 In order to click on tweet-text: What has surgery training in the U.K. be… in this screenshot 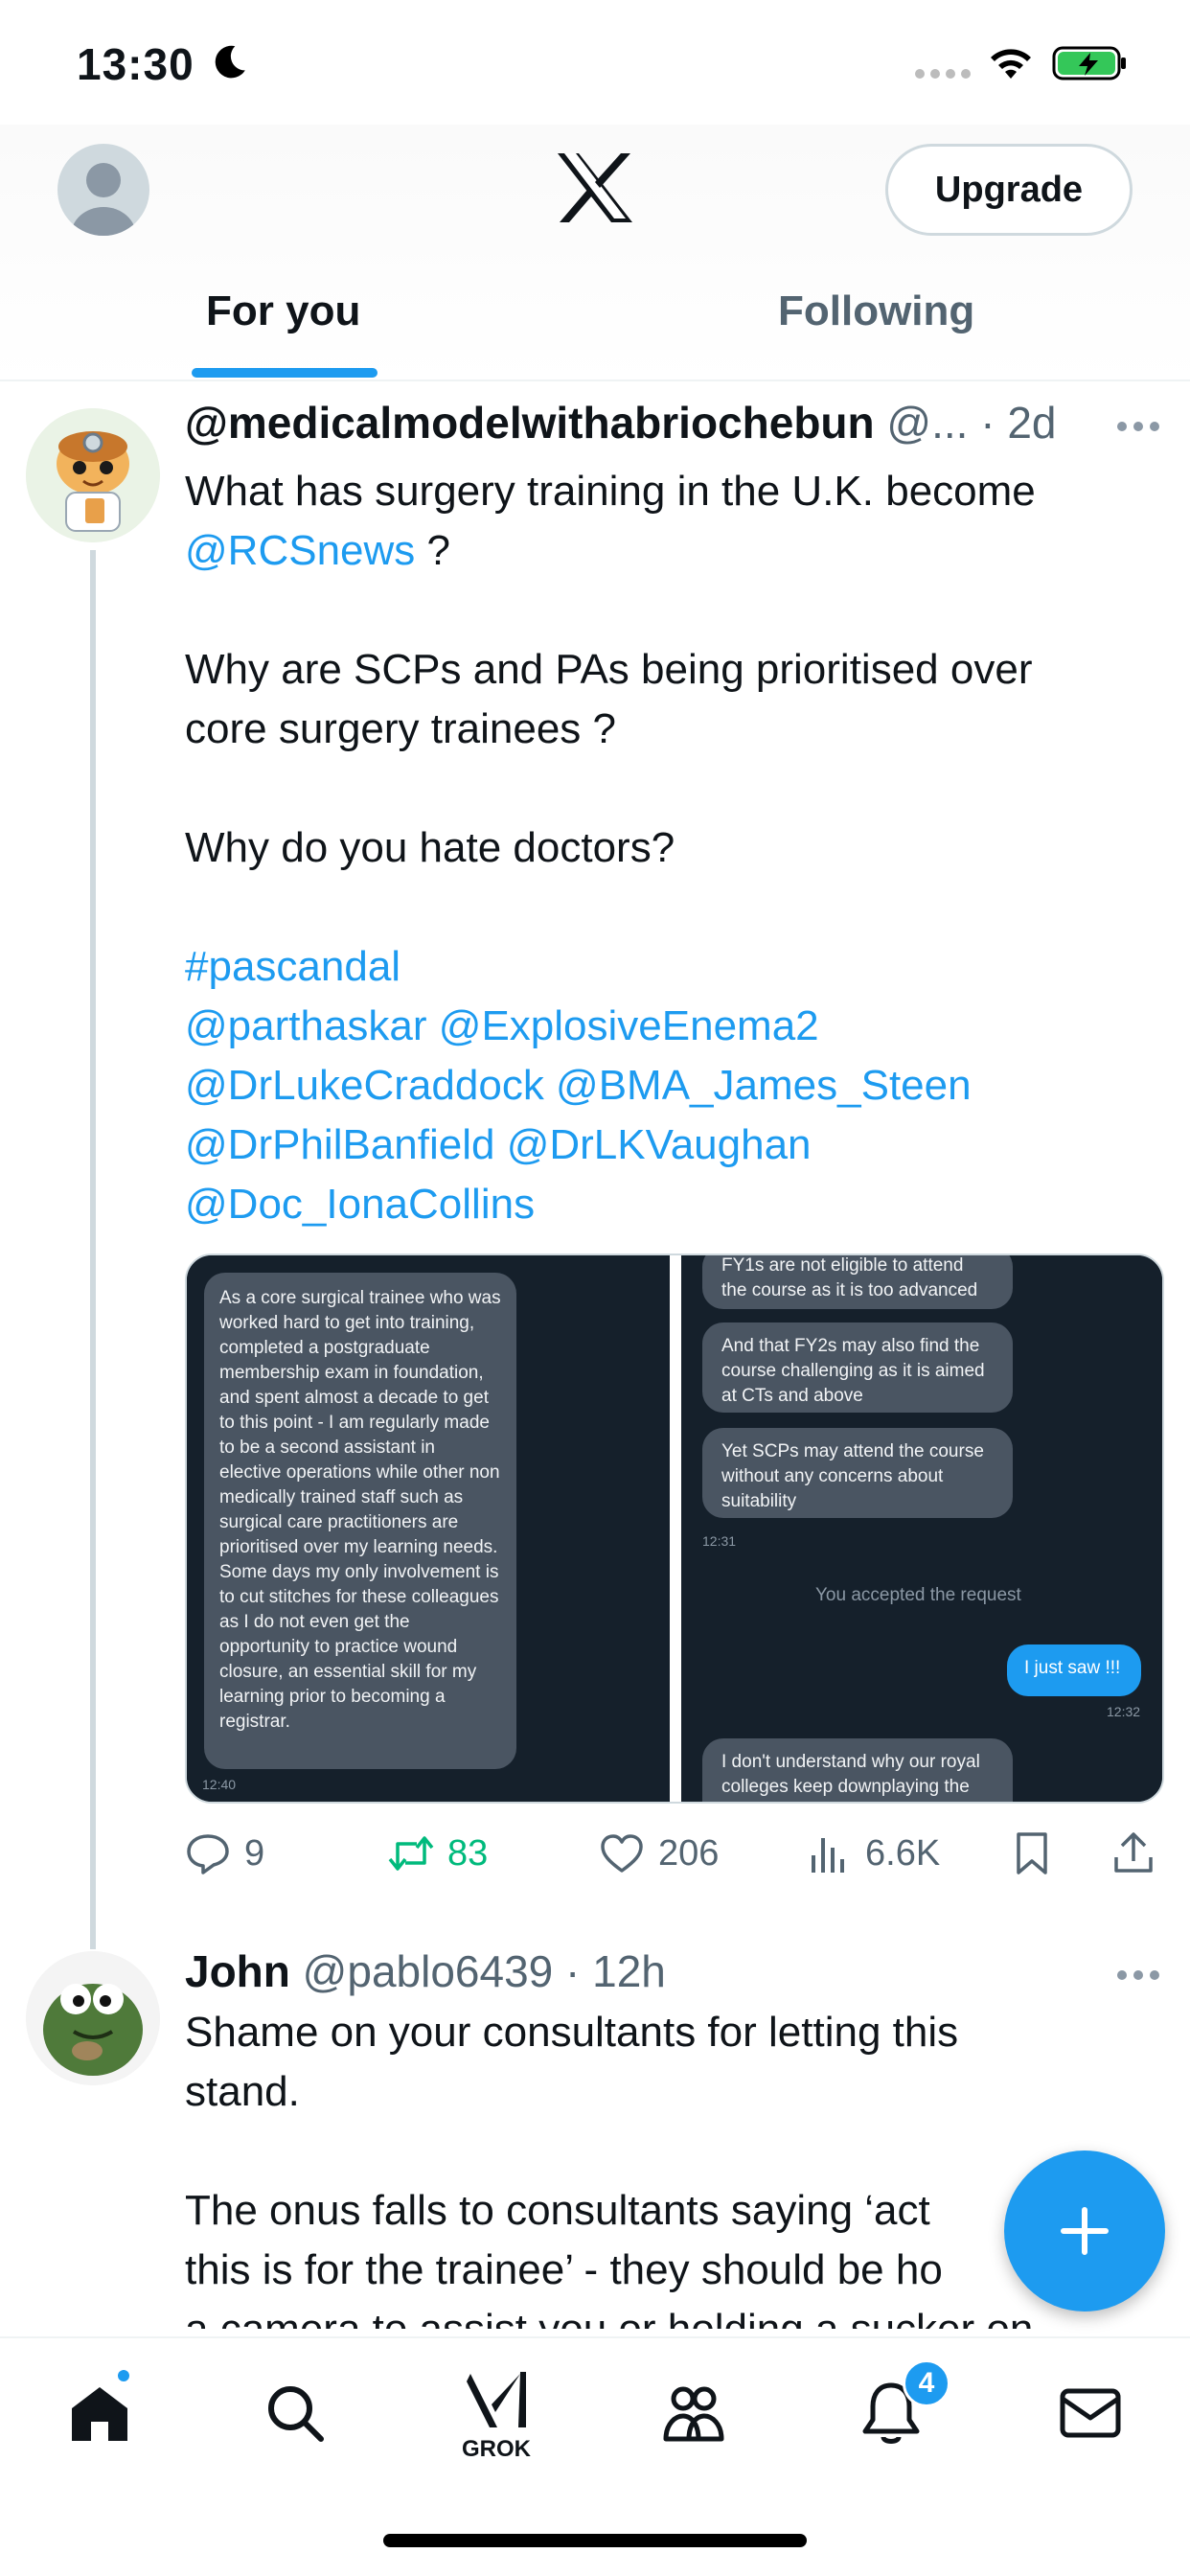, I will do `click(610, 491)`.